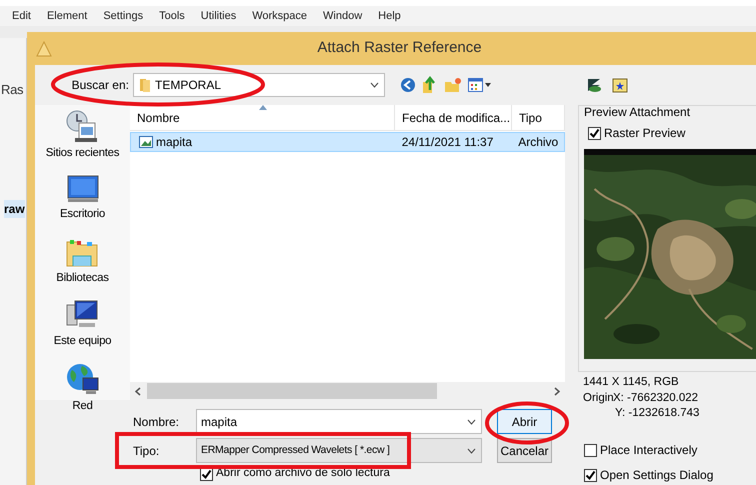  Describe the element at coordinates (100, 85) in the screenshot. I see `look-in-label: Buscar en:` at that location.